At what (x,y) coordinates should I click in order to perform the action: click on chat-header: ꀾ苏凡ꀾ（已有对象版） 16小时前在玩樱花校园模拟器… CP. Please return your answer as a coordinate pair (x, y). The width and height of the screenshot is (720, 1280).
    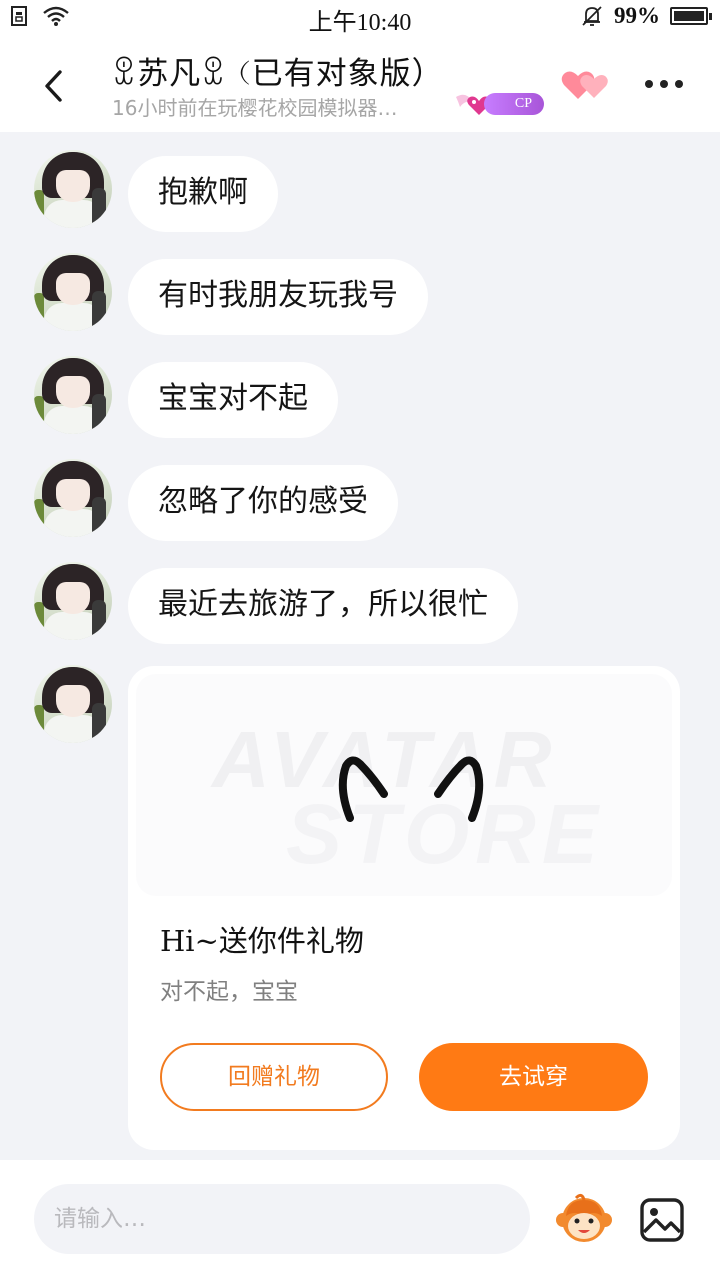
    Looking at the image, I should click on (360, 83).